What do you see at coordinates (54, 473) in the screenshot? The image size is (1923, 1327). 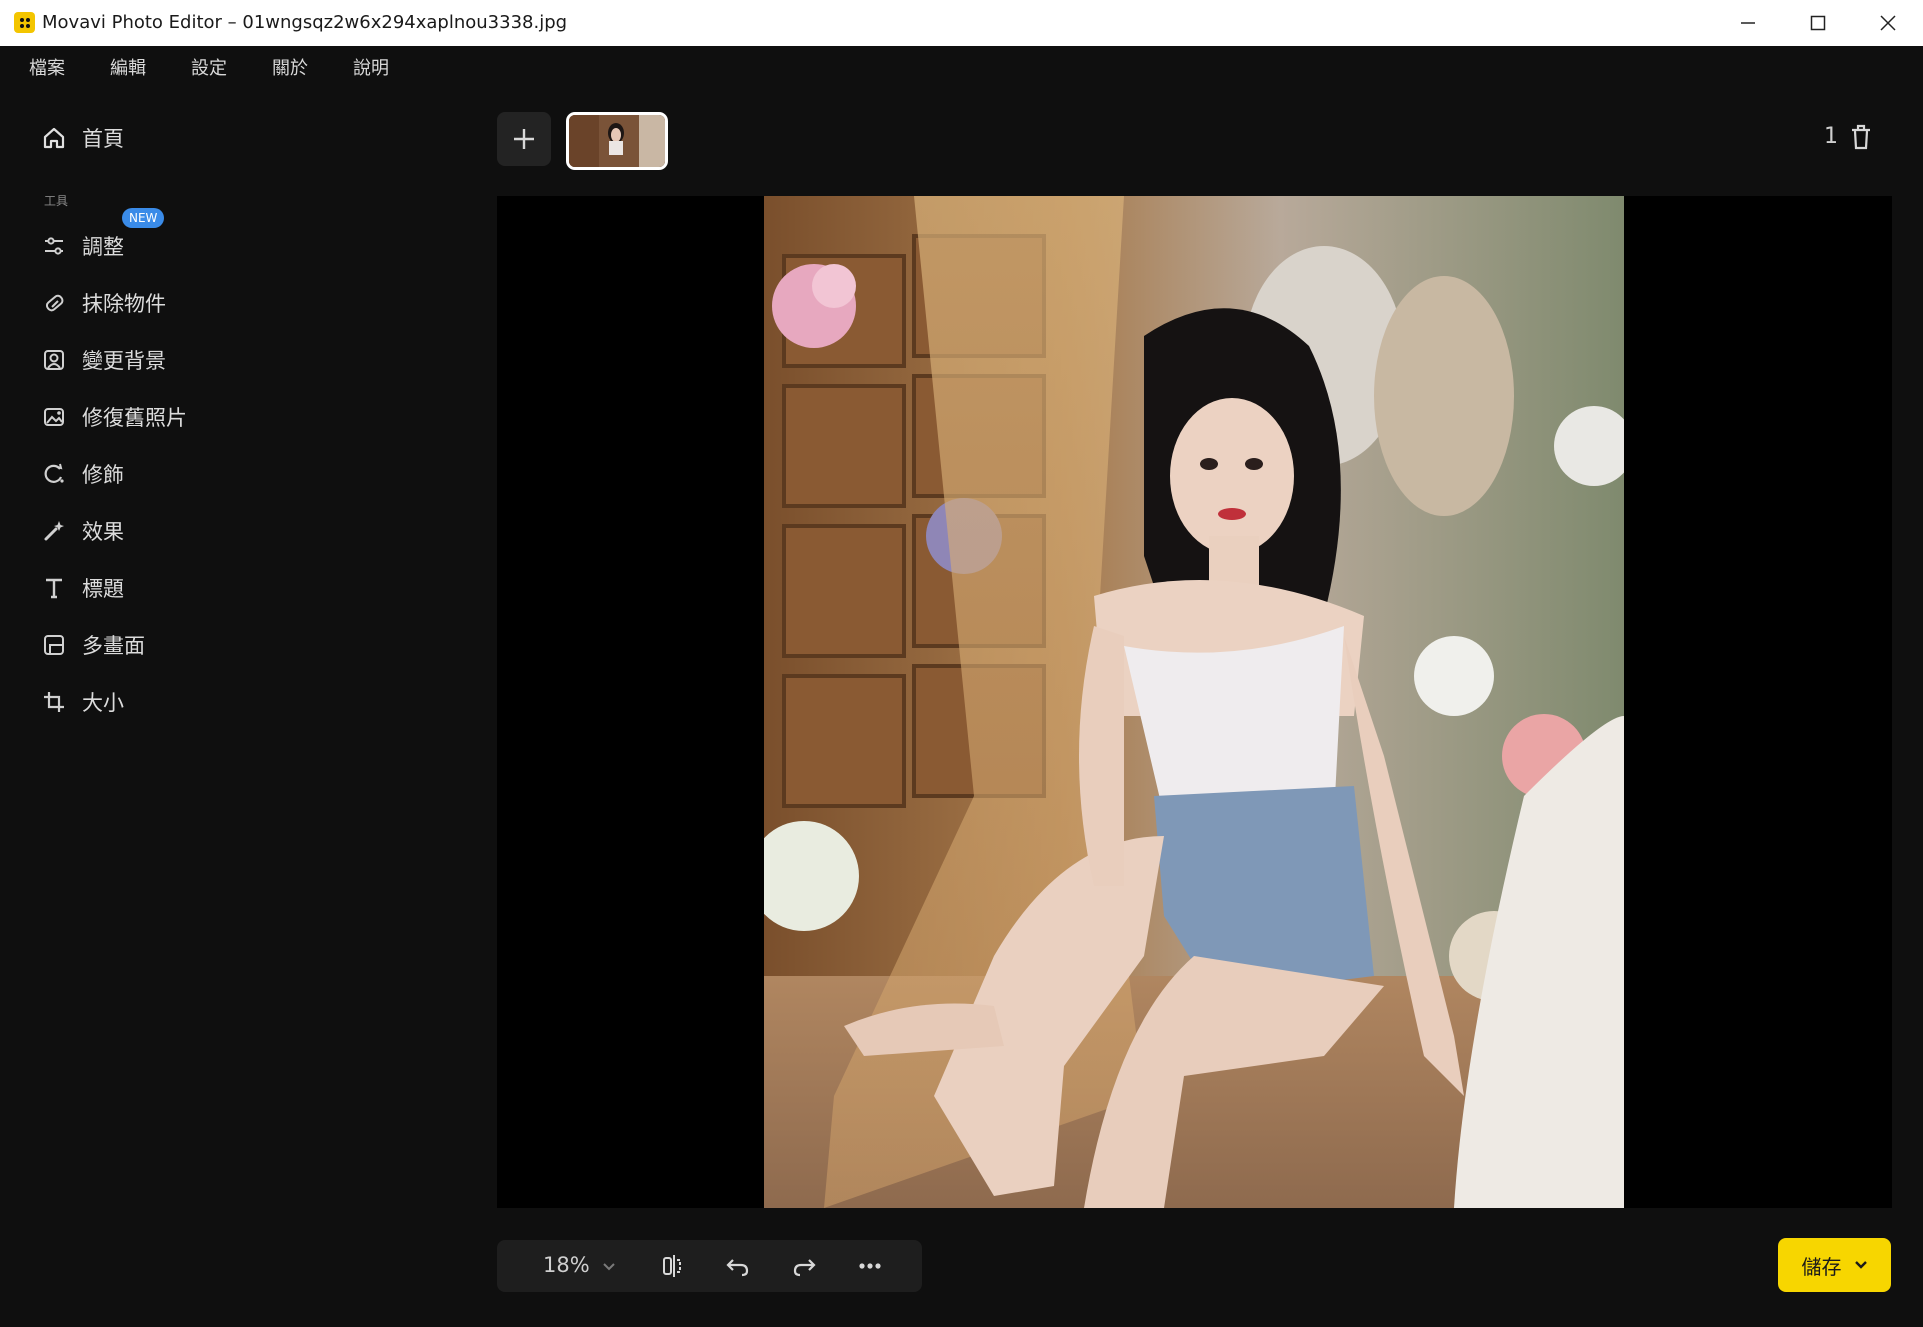 I see `retouch-icon` at bounding box center [54, 473].